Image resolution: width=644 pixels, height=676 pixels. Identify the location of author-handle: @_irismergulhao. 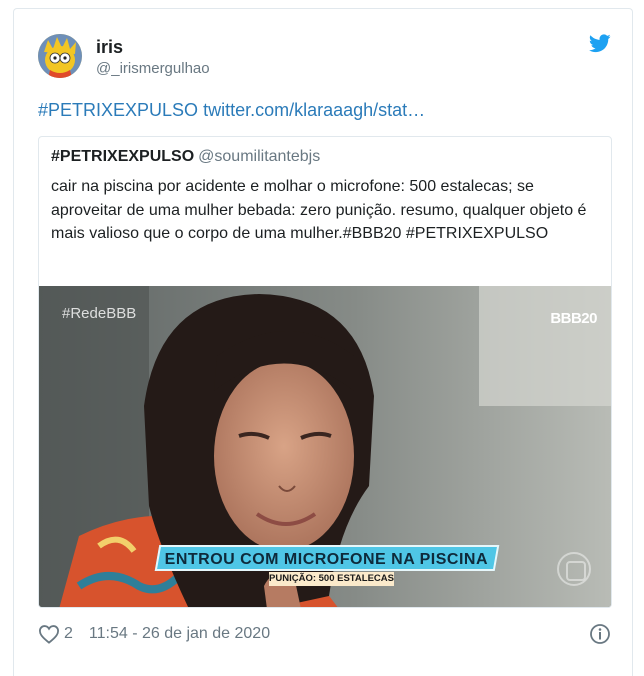
(153, 68).